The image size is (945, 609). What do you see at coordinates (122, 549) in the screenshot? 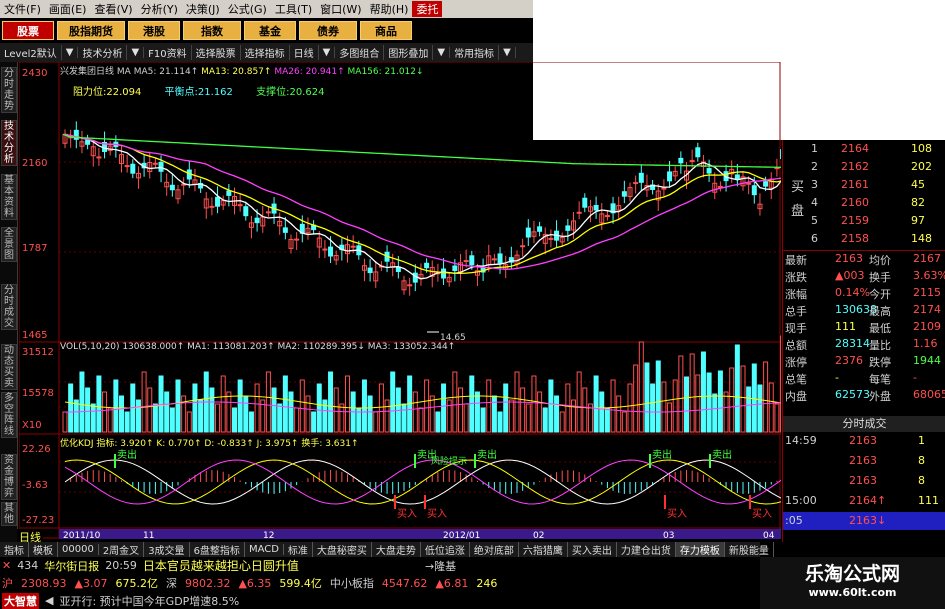
I see `indicator-tab-3: 2周金叉` at bounding box center [122, 549].